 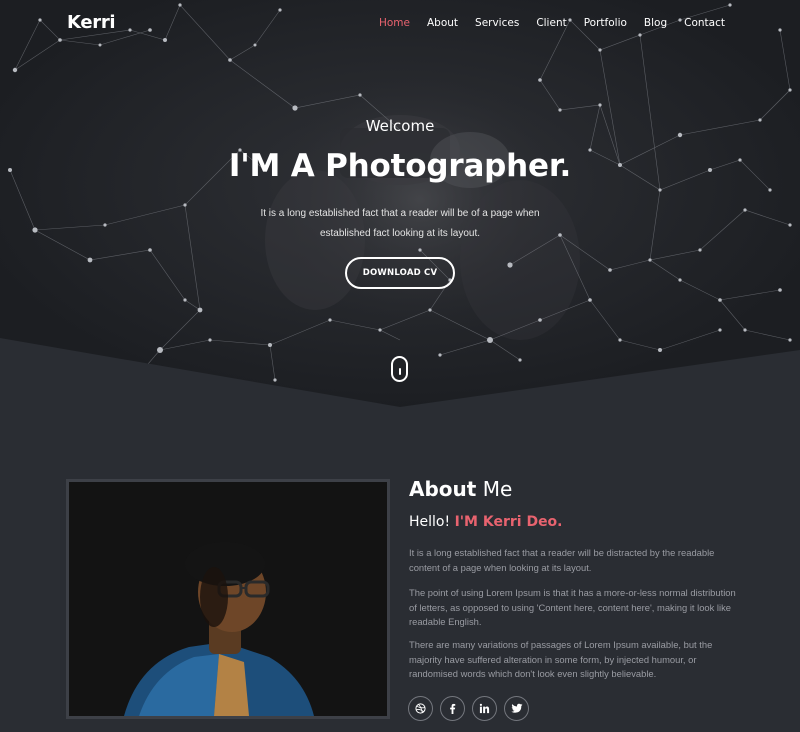 I want to click on about-greeting: Hello! I'M Kerri Deo., so click(x=486, y=522).